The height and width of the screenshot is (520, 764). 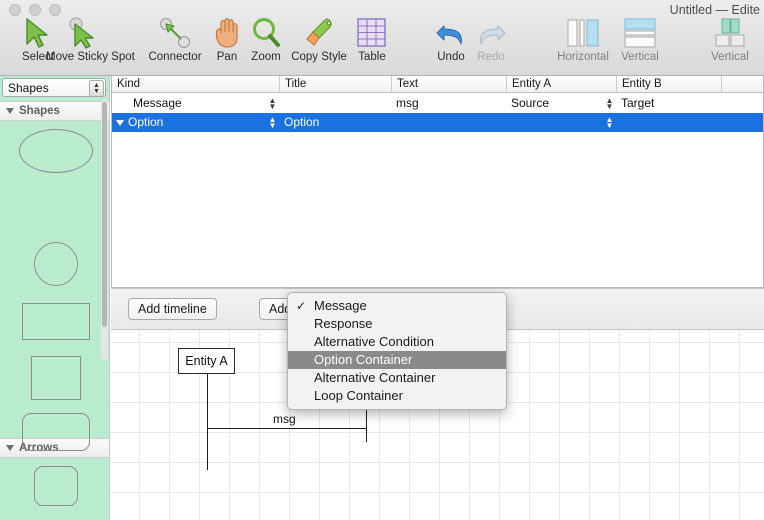 I want to click on table-row: Option Option ▲ ▼ ▲ ▼, so click(x=437, y=122).